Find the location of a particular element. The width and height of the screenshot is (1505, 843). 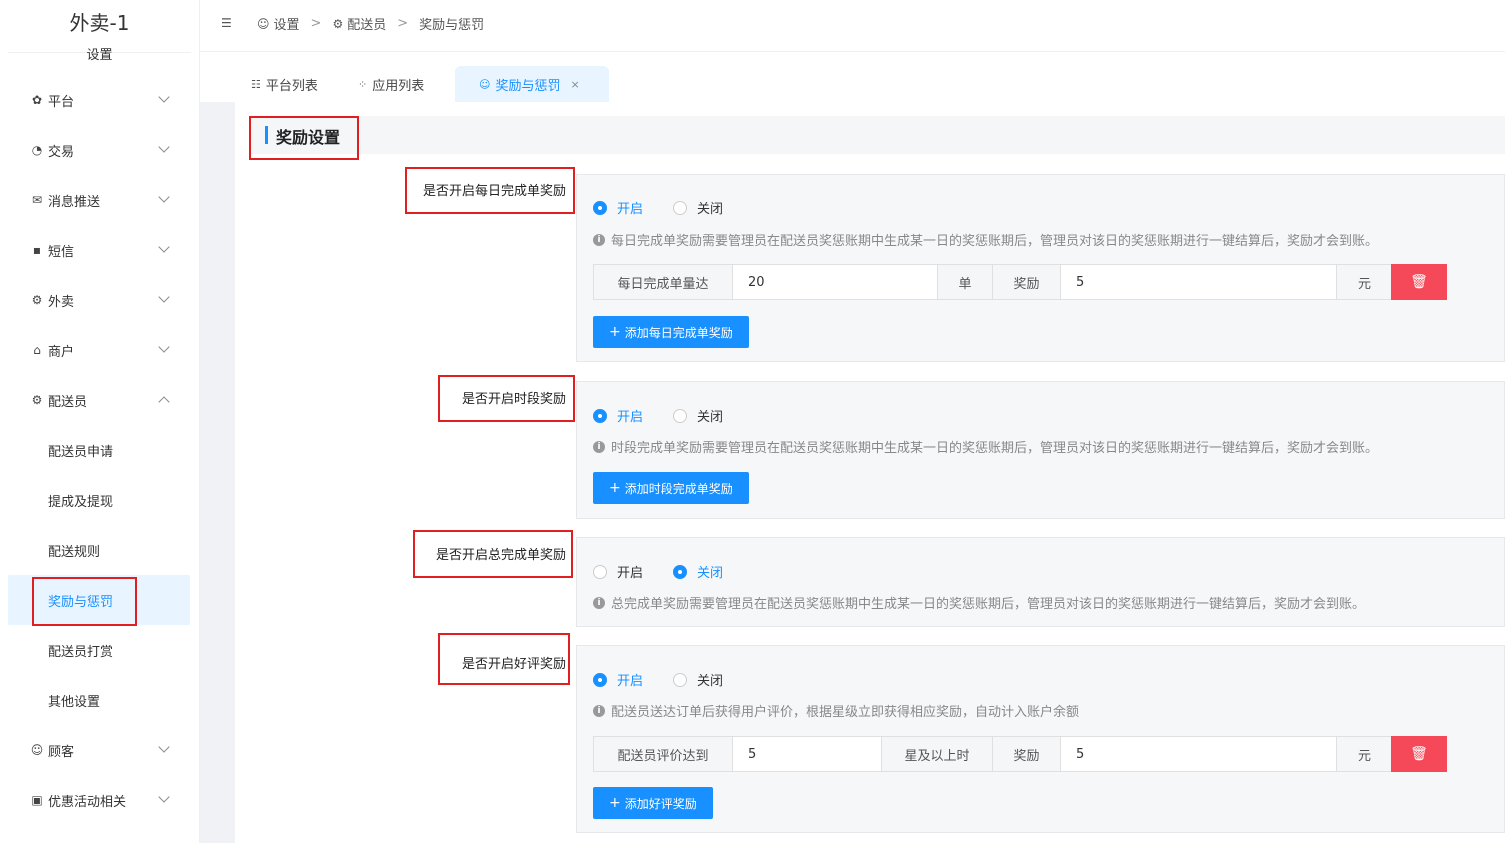

sidebar-subitem-commission: 提成及提现 is located at coordinates (99, 500).